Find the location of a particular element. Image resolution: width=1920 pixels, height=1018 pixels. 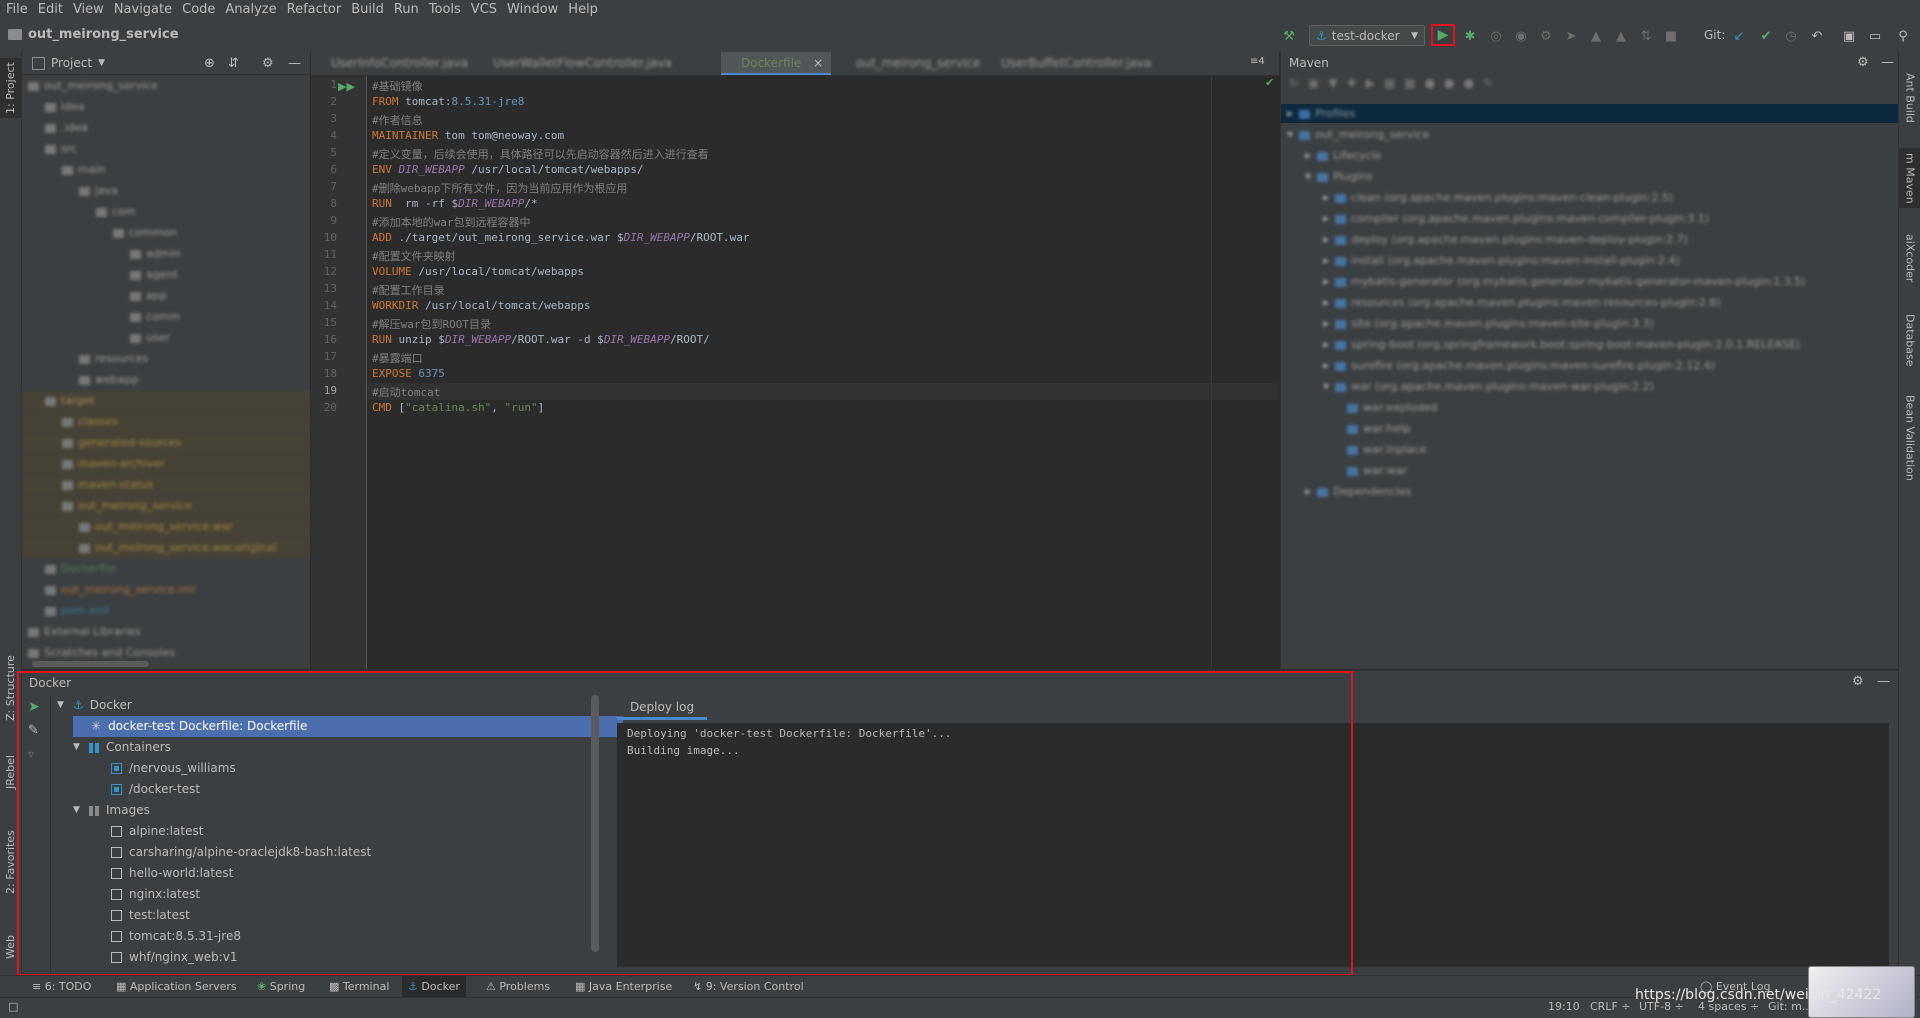

rebel-debug-icon: ▲ is located at coordinates (1621, 36).